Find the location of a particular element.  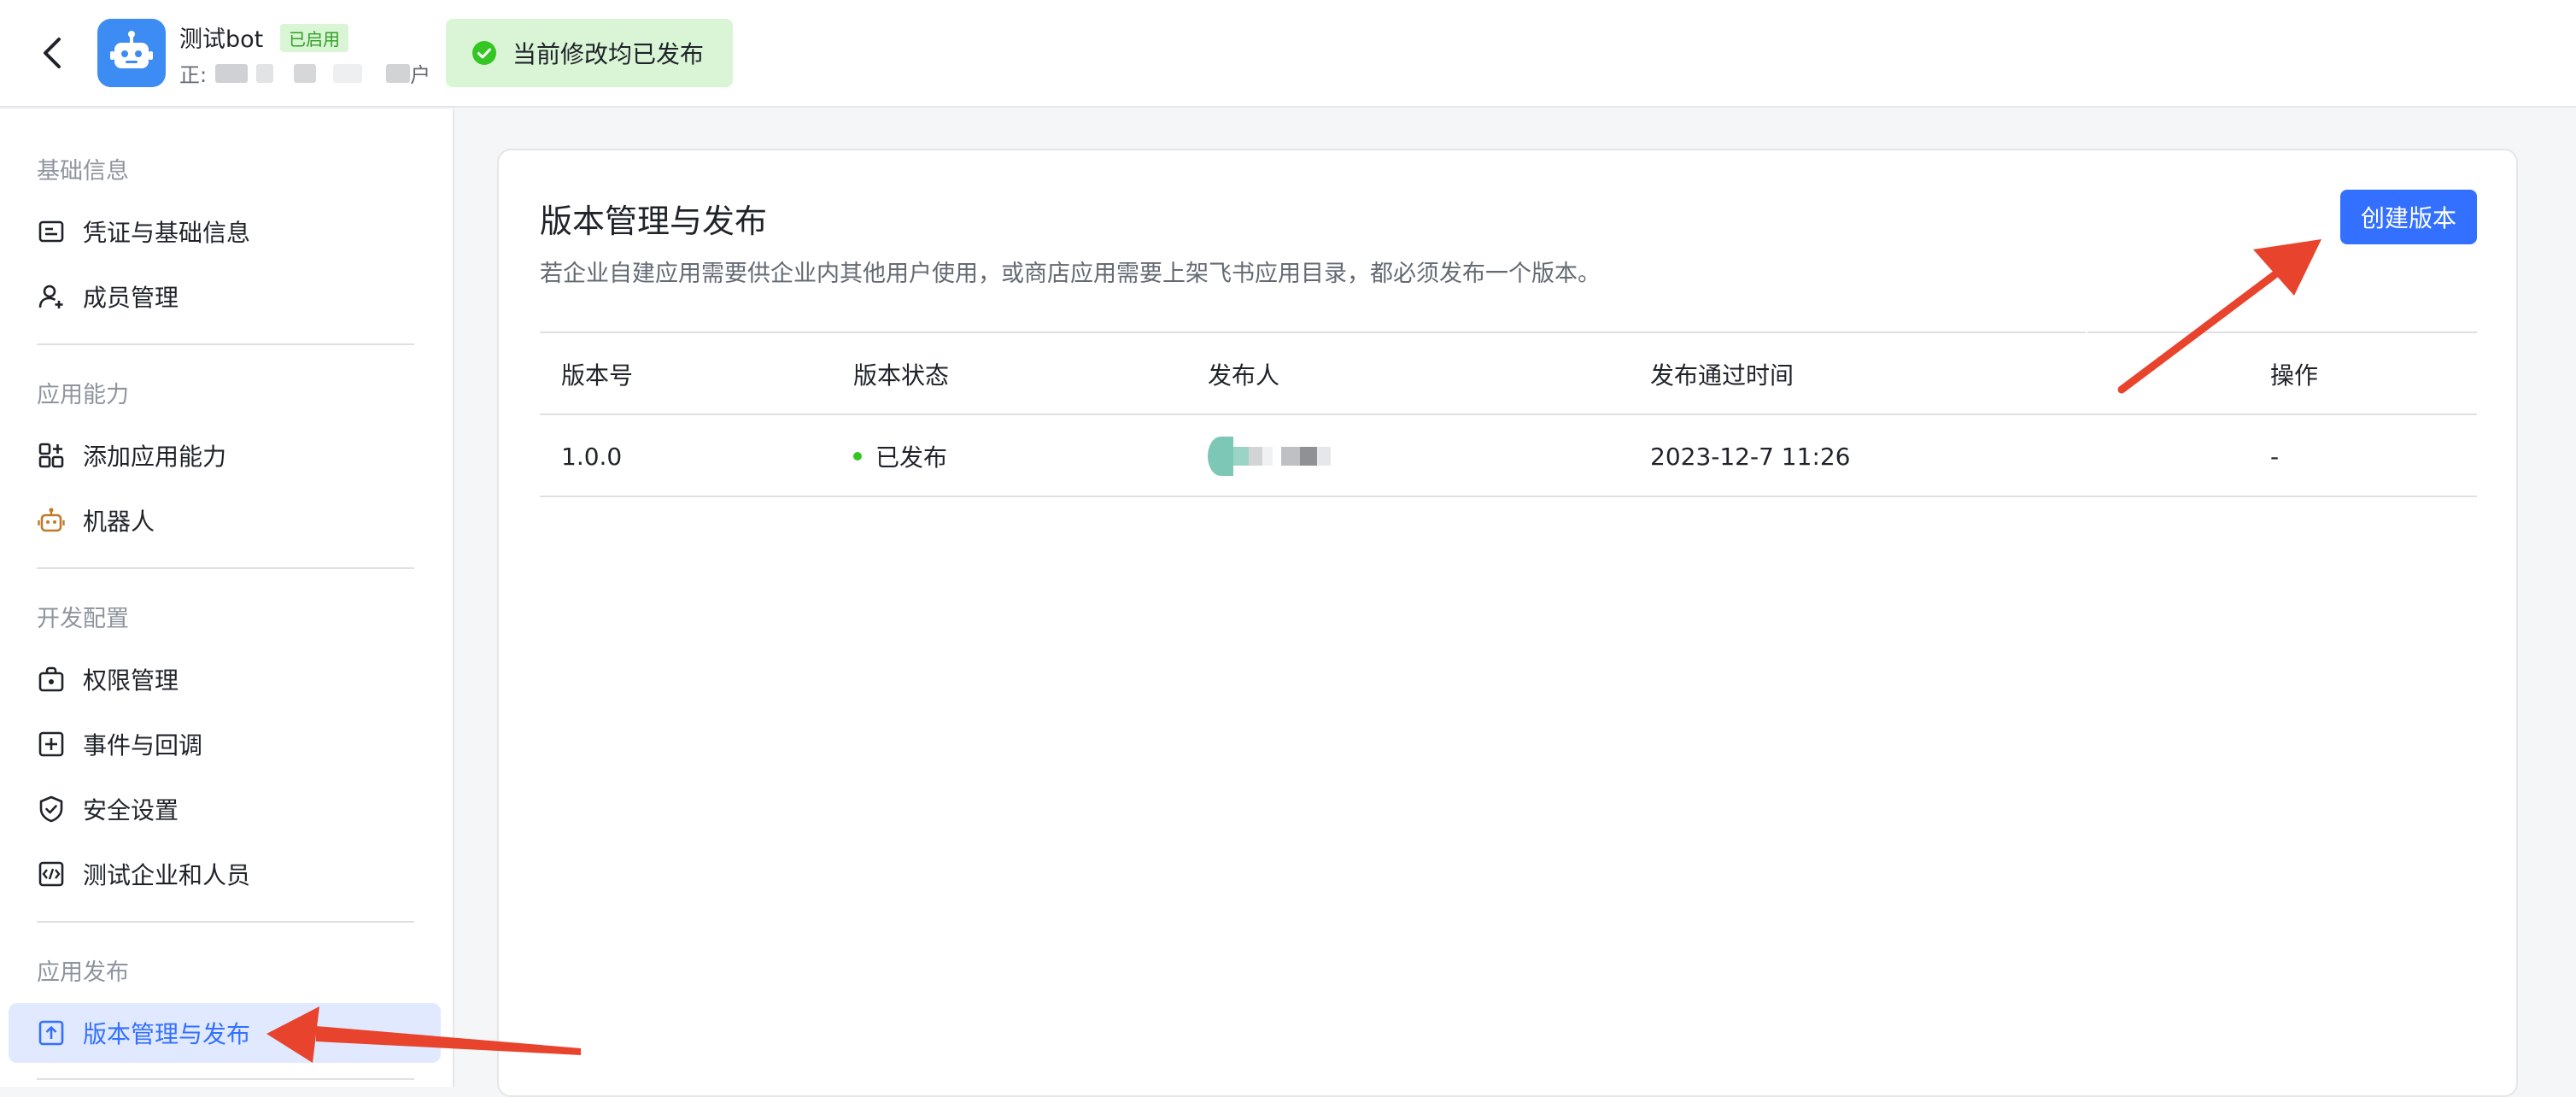

permission-lock-icon is located at coordinates (51, 679).